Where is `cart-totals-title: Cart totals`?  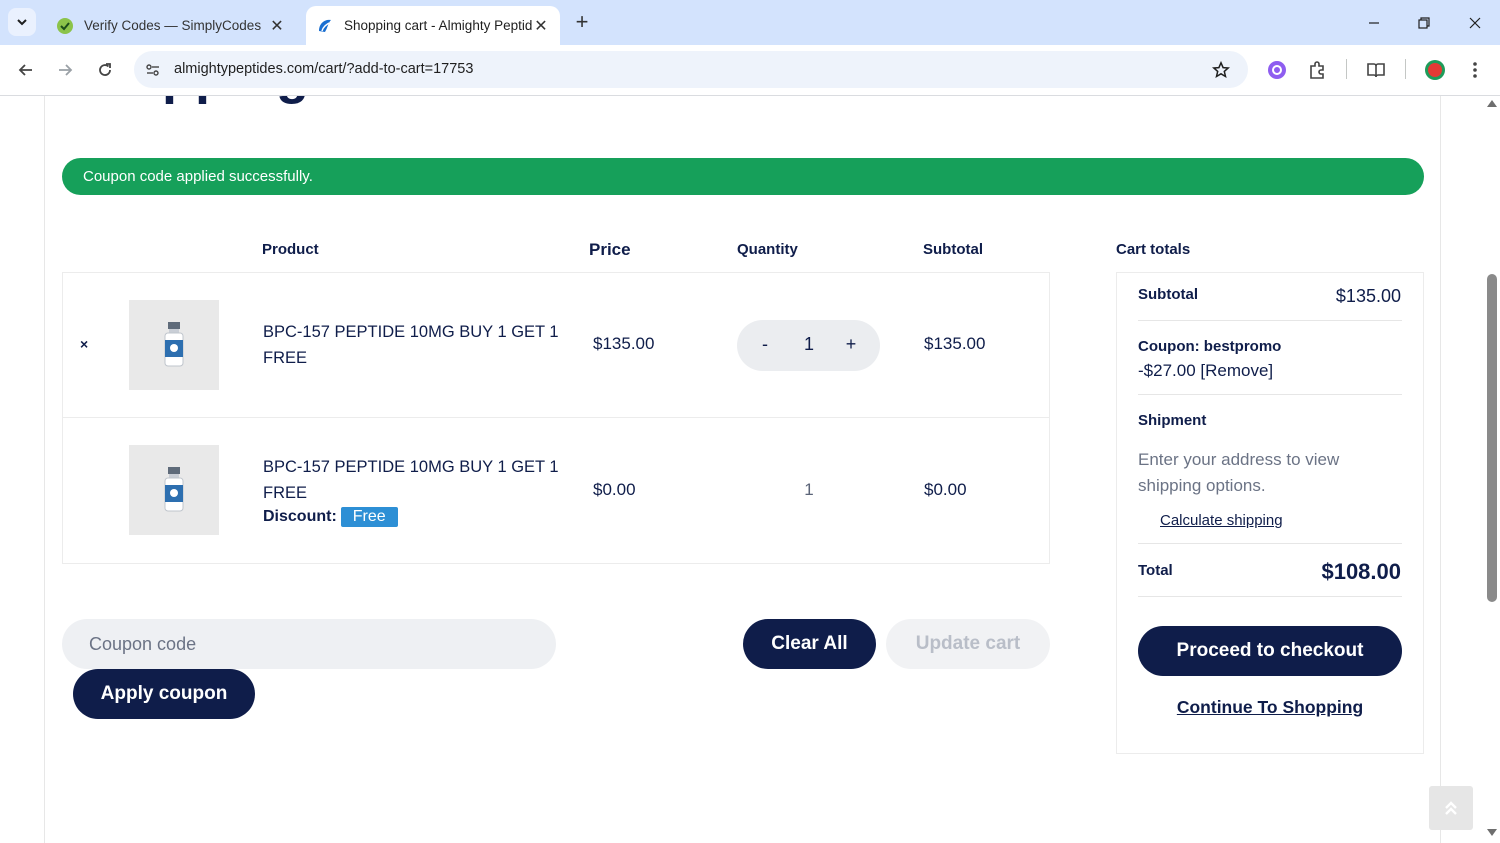 cart-totals-title: Cart totals is located at coordinates (1153, 249).